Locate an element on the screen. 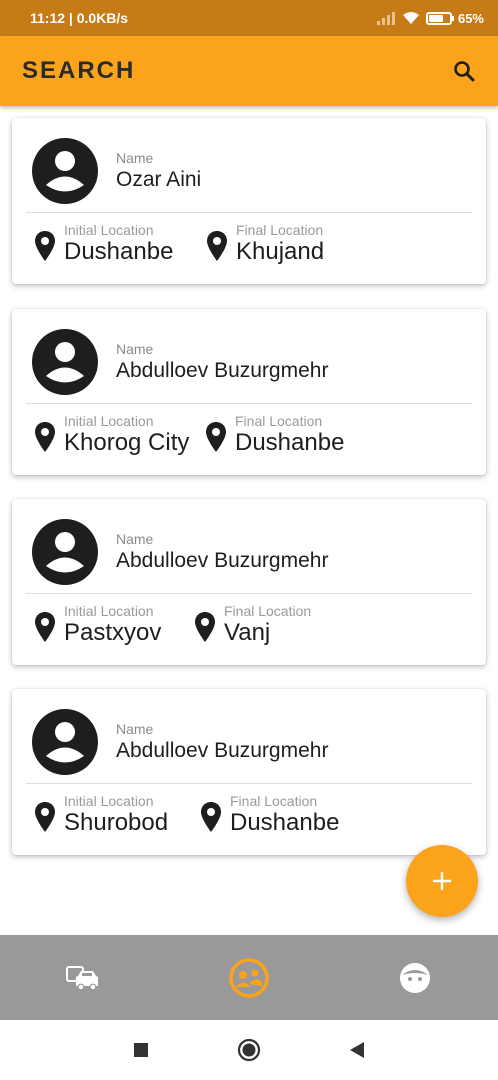 This screenshot has width=498, height=1080. search-icon is located at coordinates (464, 71).